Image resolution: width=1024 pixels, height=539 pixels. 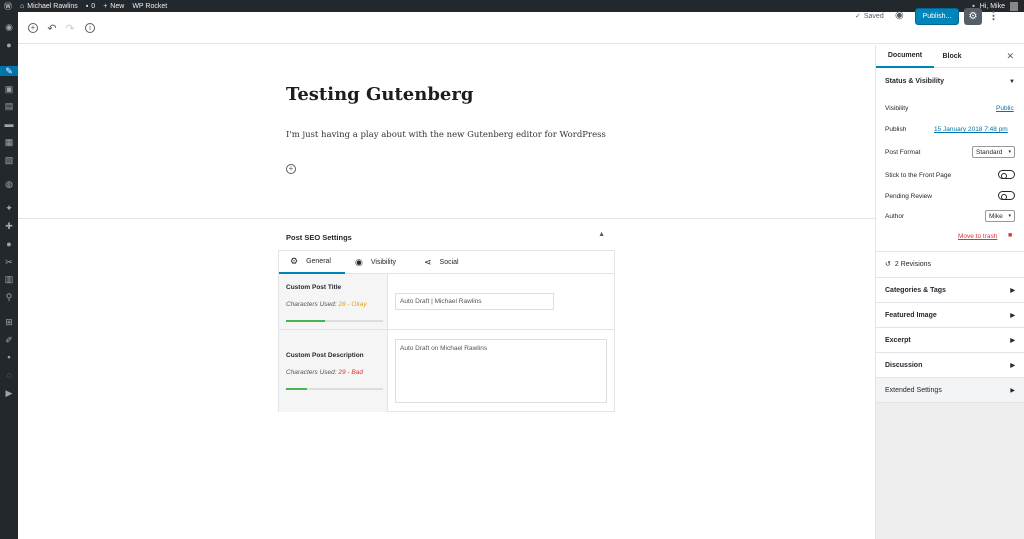 What do you see at coordinates (971, 129) in the screenshot?
I see `publish-date-link: 15 January 2018 7:48 pm` at bounding box center [971, 129].